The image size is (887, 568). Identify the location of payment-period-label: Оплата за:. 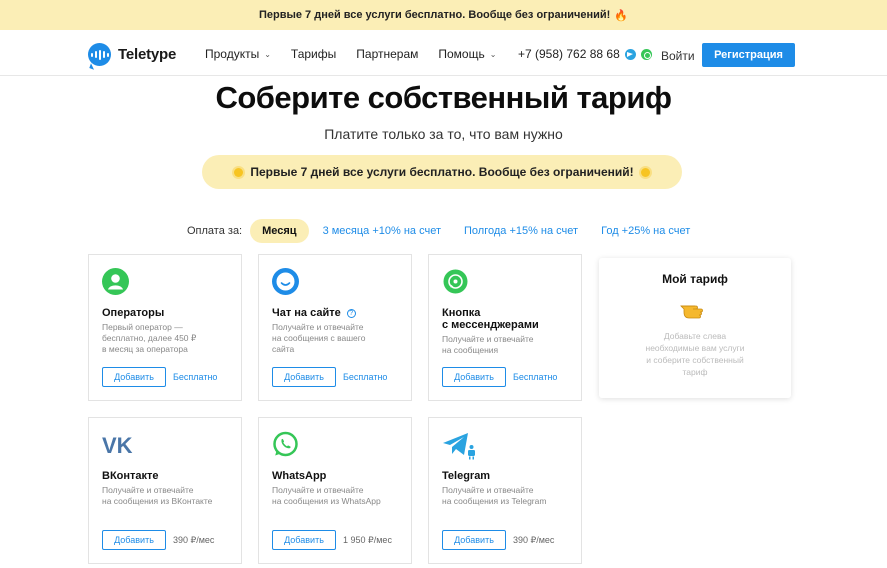
(215, 231).